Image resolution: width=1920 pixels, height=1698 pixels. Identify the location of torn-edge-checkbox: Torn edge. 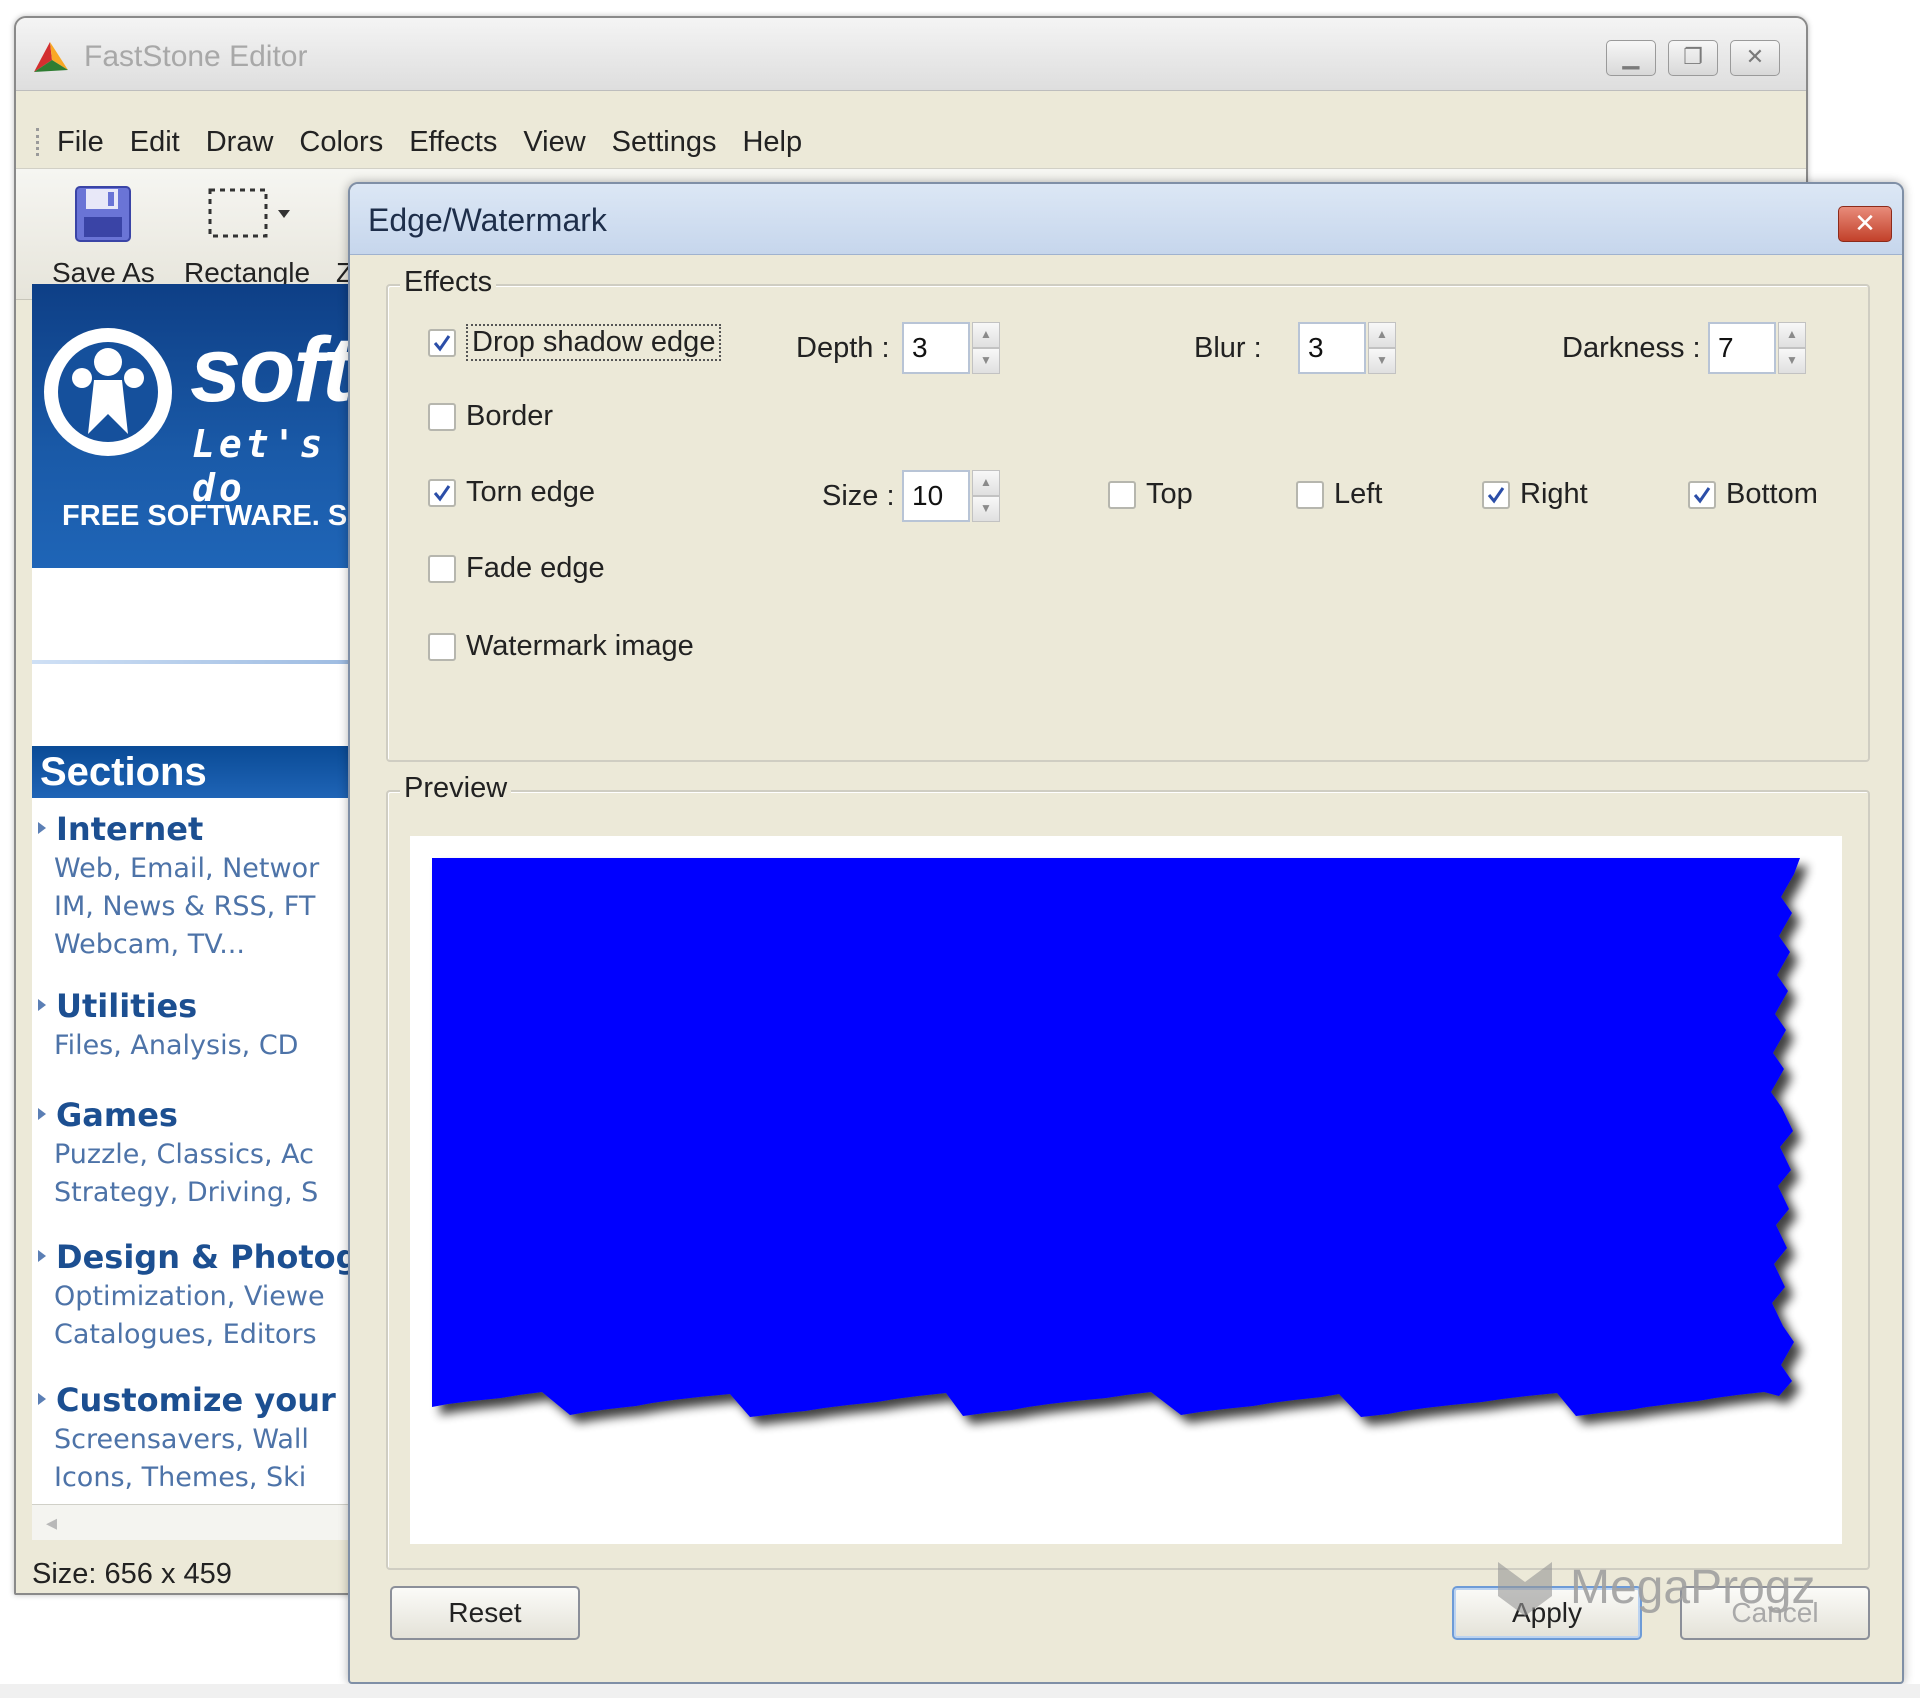
(511, 492).